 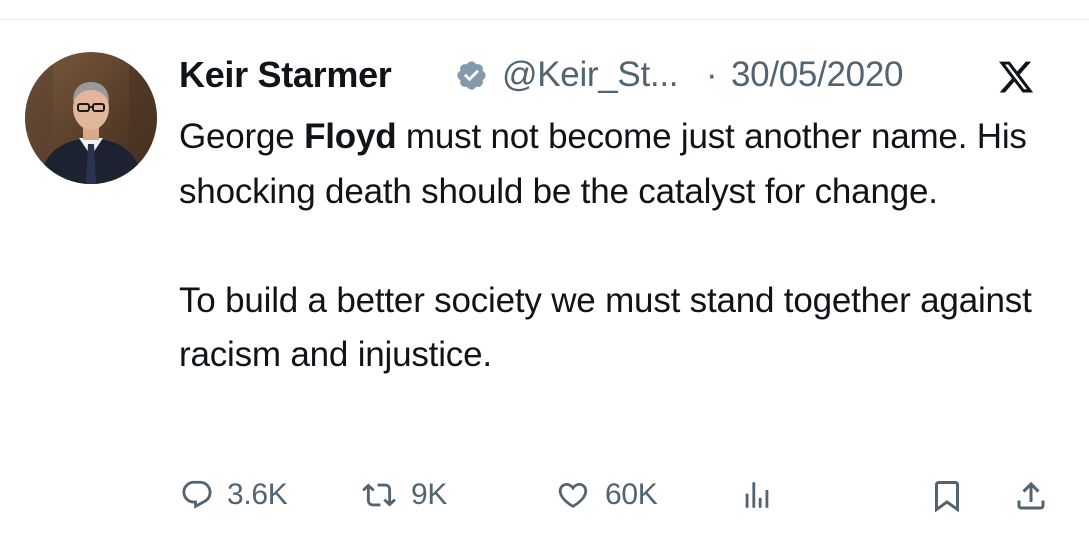 I want to click on repost-button: 9K, so click(x=424, y=495).